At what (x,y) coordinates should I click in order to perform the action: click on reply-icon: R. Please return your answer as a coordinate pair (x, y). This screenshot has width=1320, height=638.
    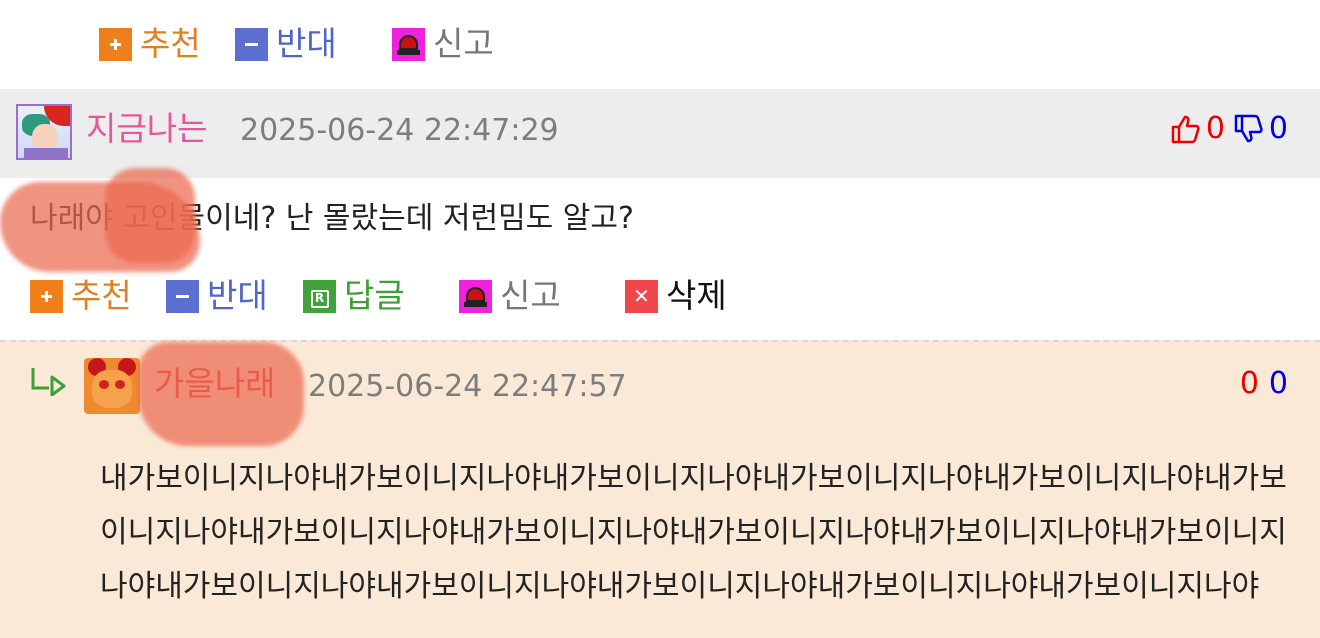
    Looking at the image, I should click on (319, 296).